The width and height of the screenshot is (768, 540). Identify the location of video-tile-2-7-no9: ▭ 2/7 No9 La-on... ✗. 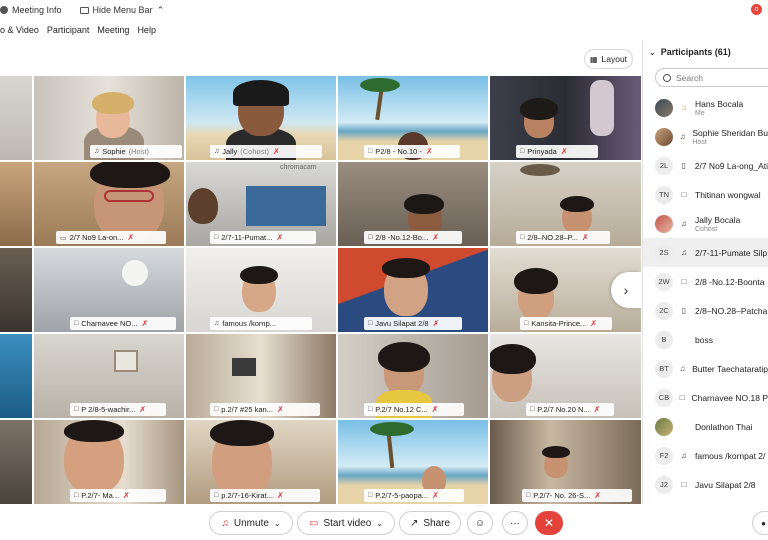
(109, 204).